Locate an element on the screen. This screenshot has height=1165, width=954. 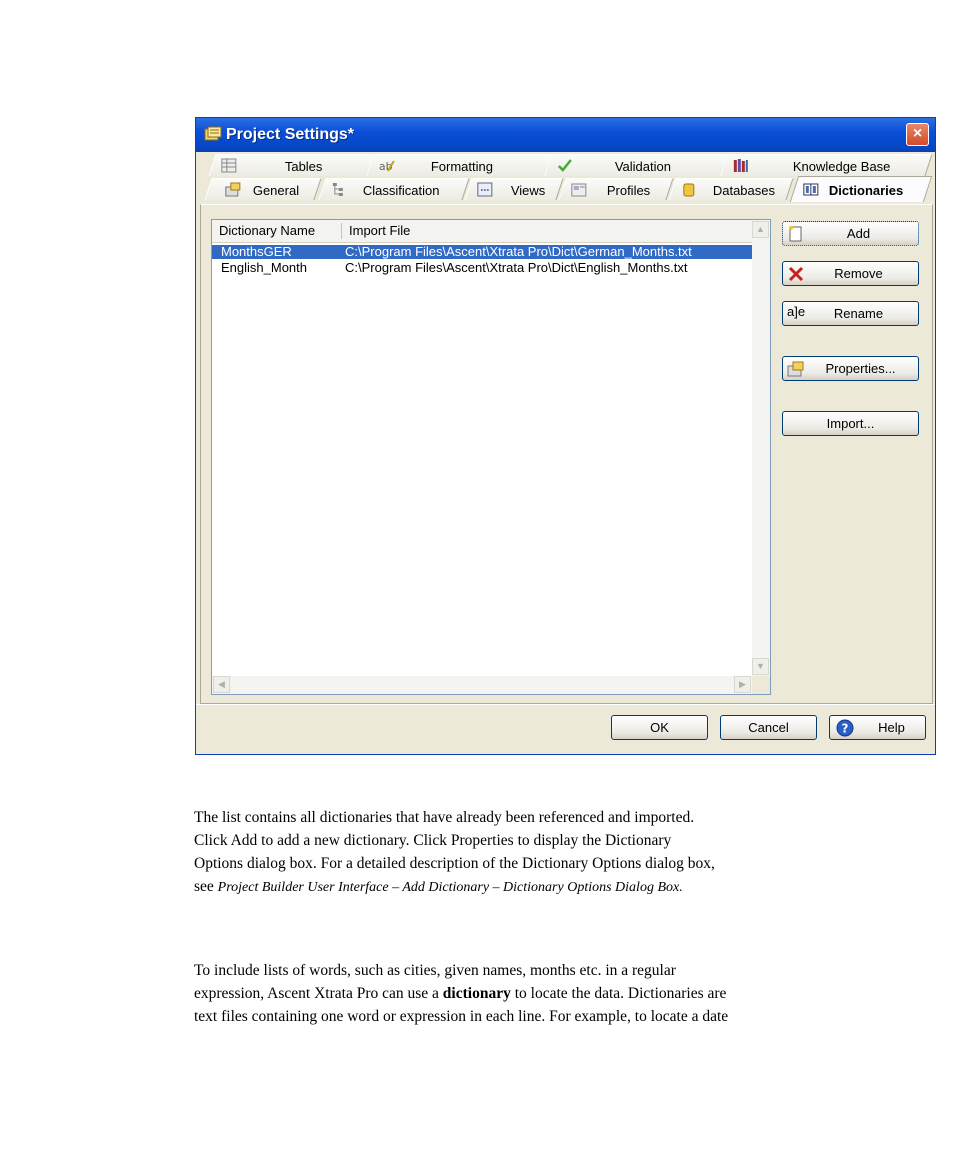
button-label: Help is located at coordinates (891, 727).